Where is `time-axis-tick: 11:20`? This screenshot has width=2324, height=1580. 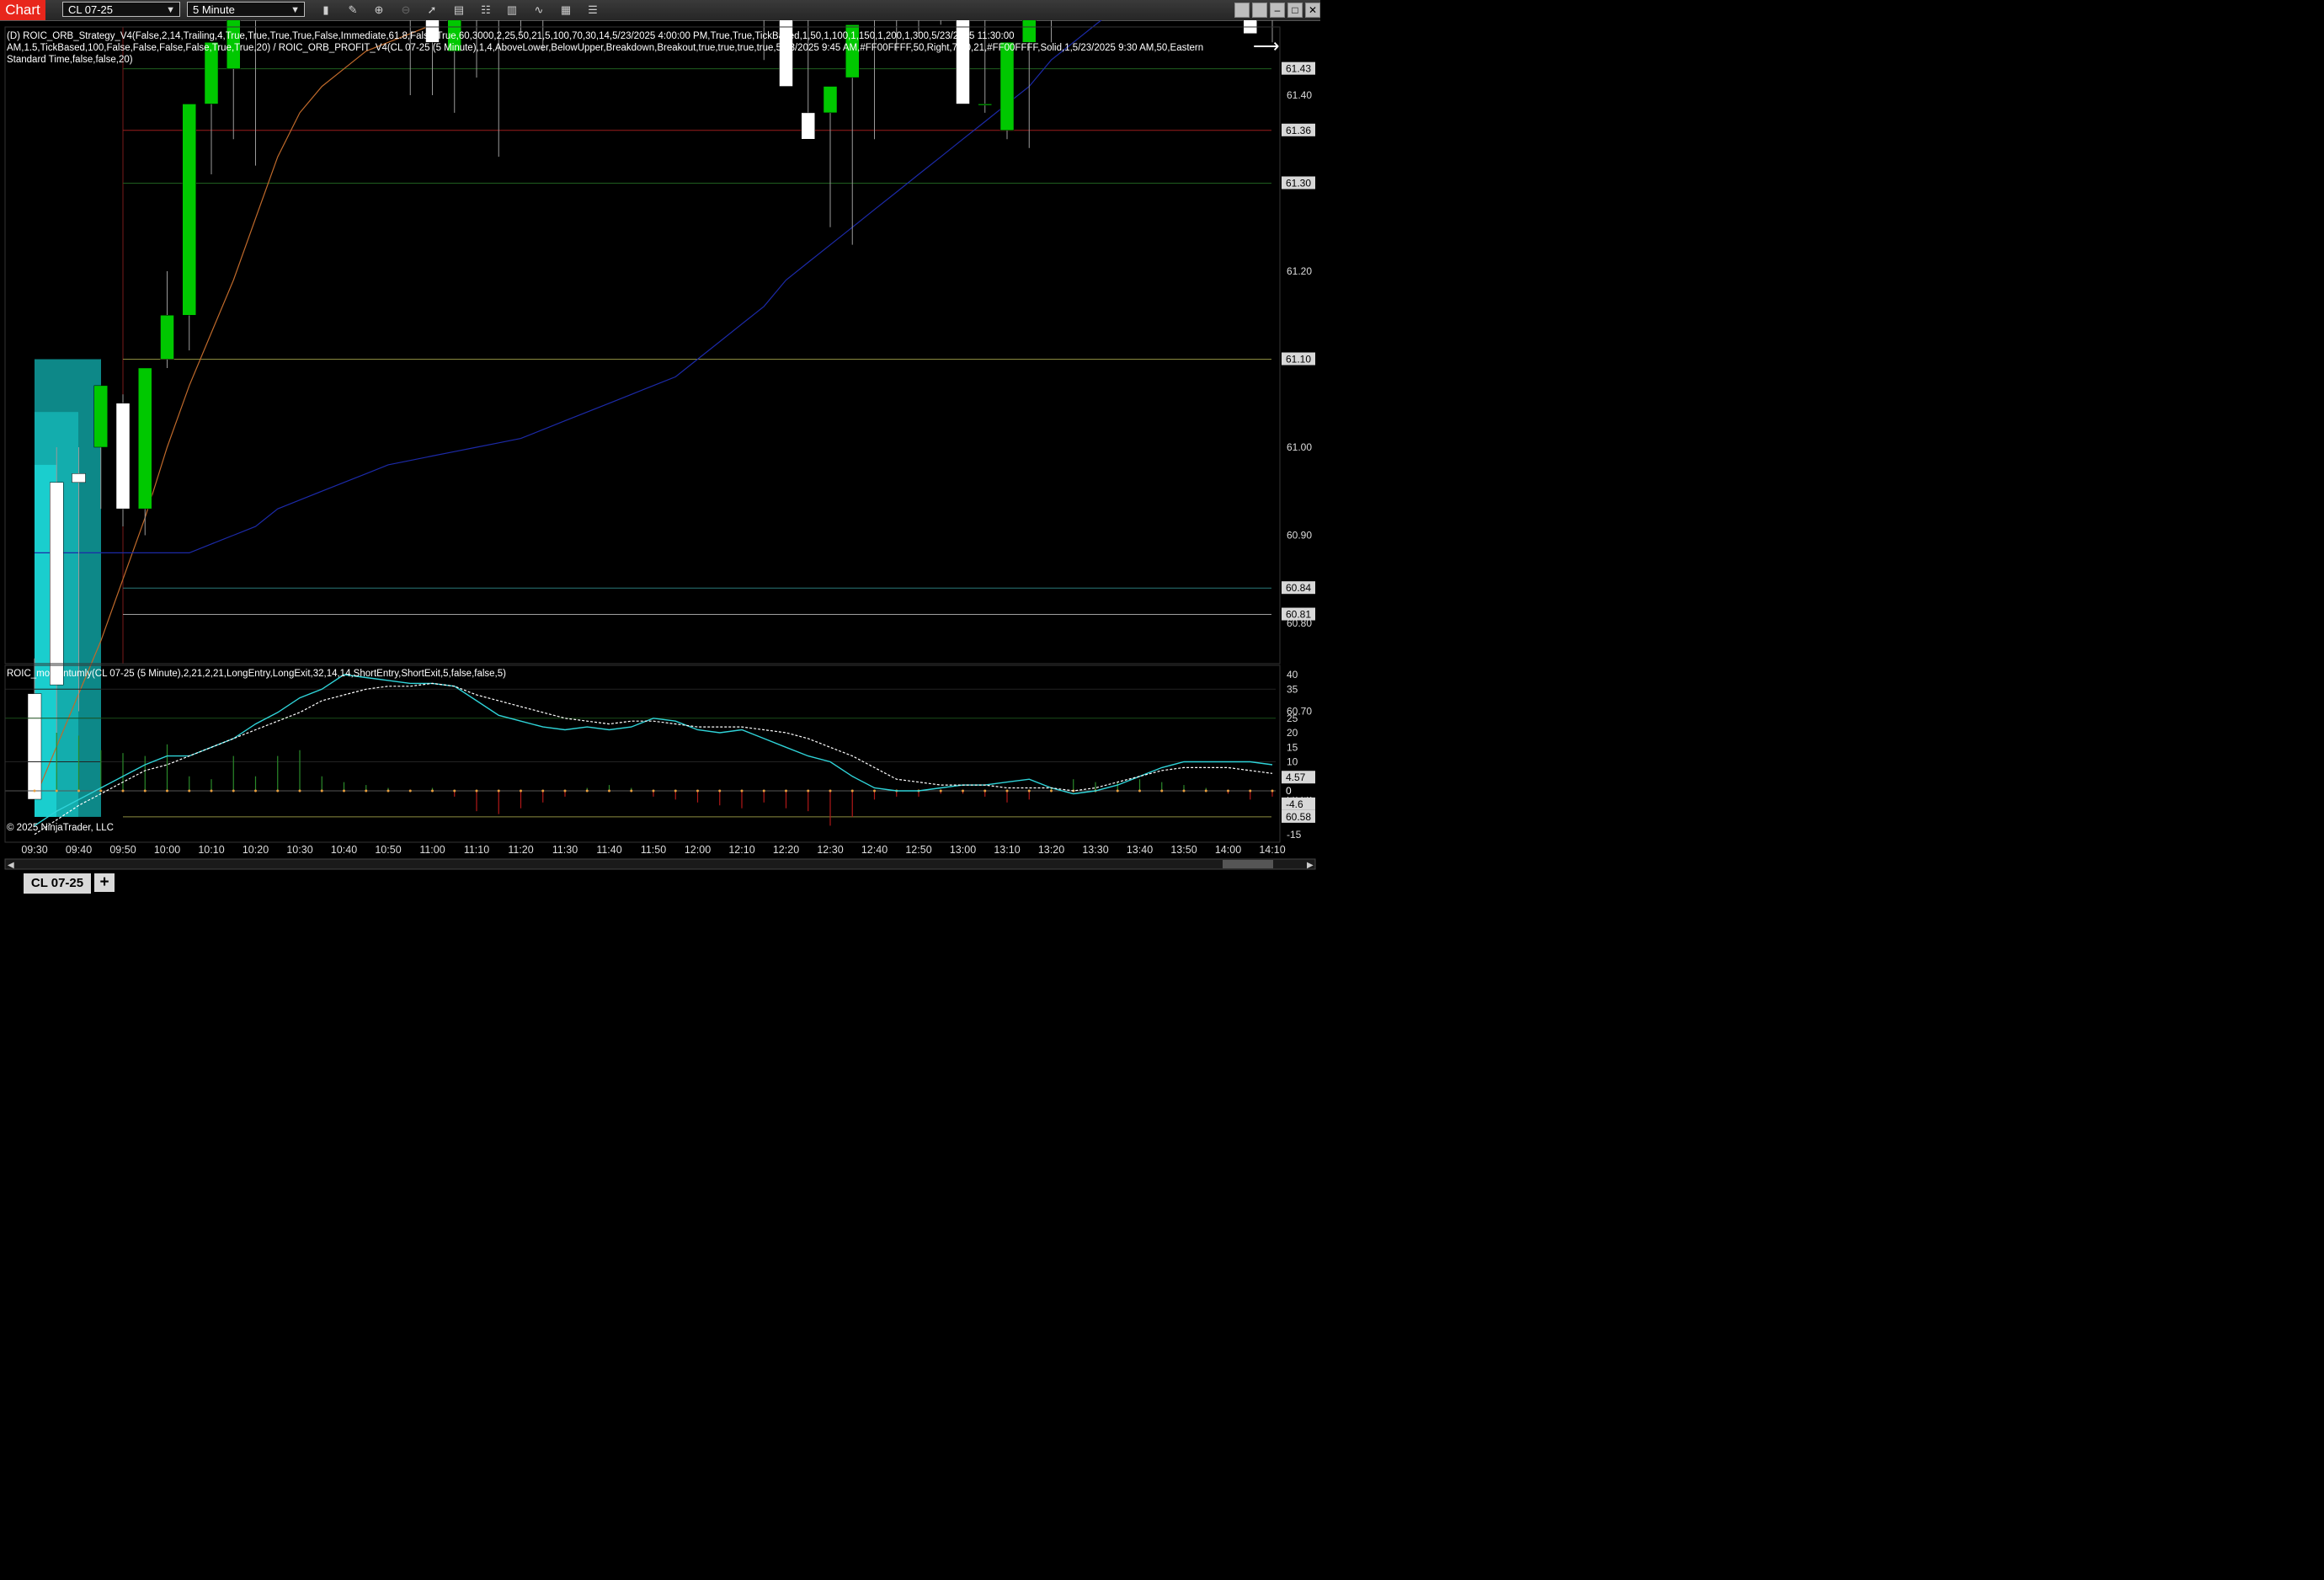
time-axis-tick: 11:20 is located at coordinates (520, 850).